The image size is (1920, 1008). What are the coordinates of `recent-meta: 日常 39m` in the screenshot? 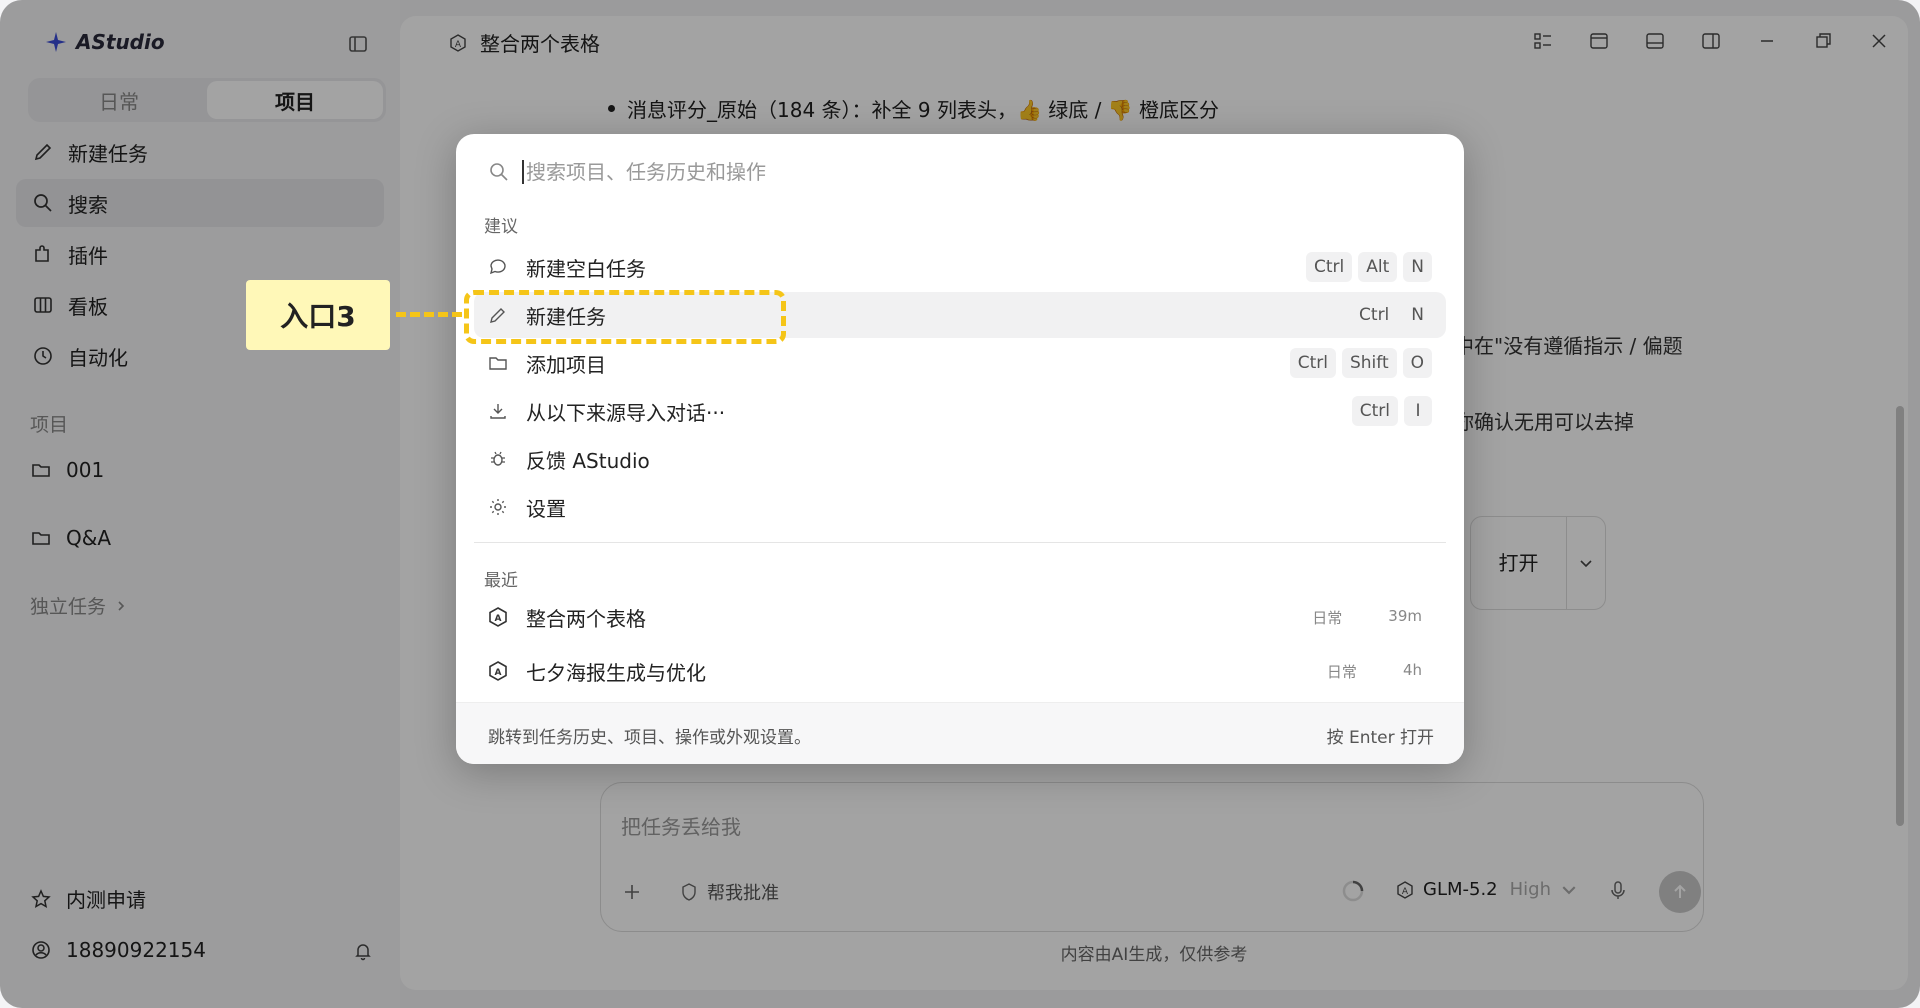 It's located at (1367, 617).